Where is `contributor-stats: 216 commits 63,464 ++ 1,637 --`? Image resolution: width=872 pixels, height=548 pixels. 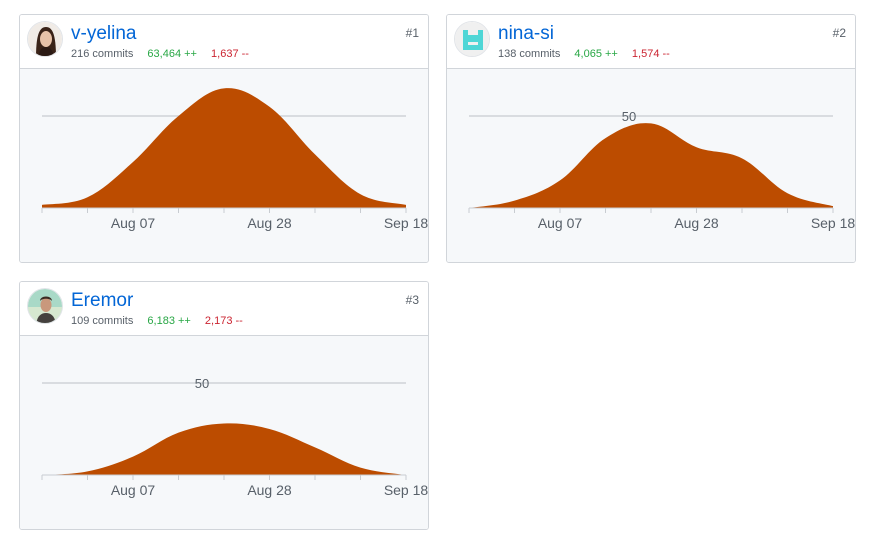 contributor-stats: 216 commits 63,464 ++ 1,637 -- is located at coordinates (165, 54).